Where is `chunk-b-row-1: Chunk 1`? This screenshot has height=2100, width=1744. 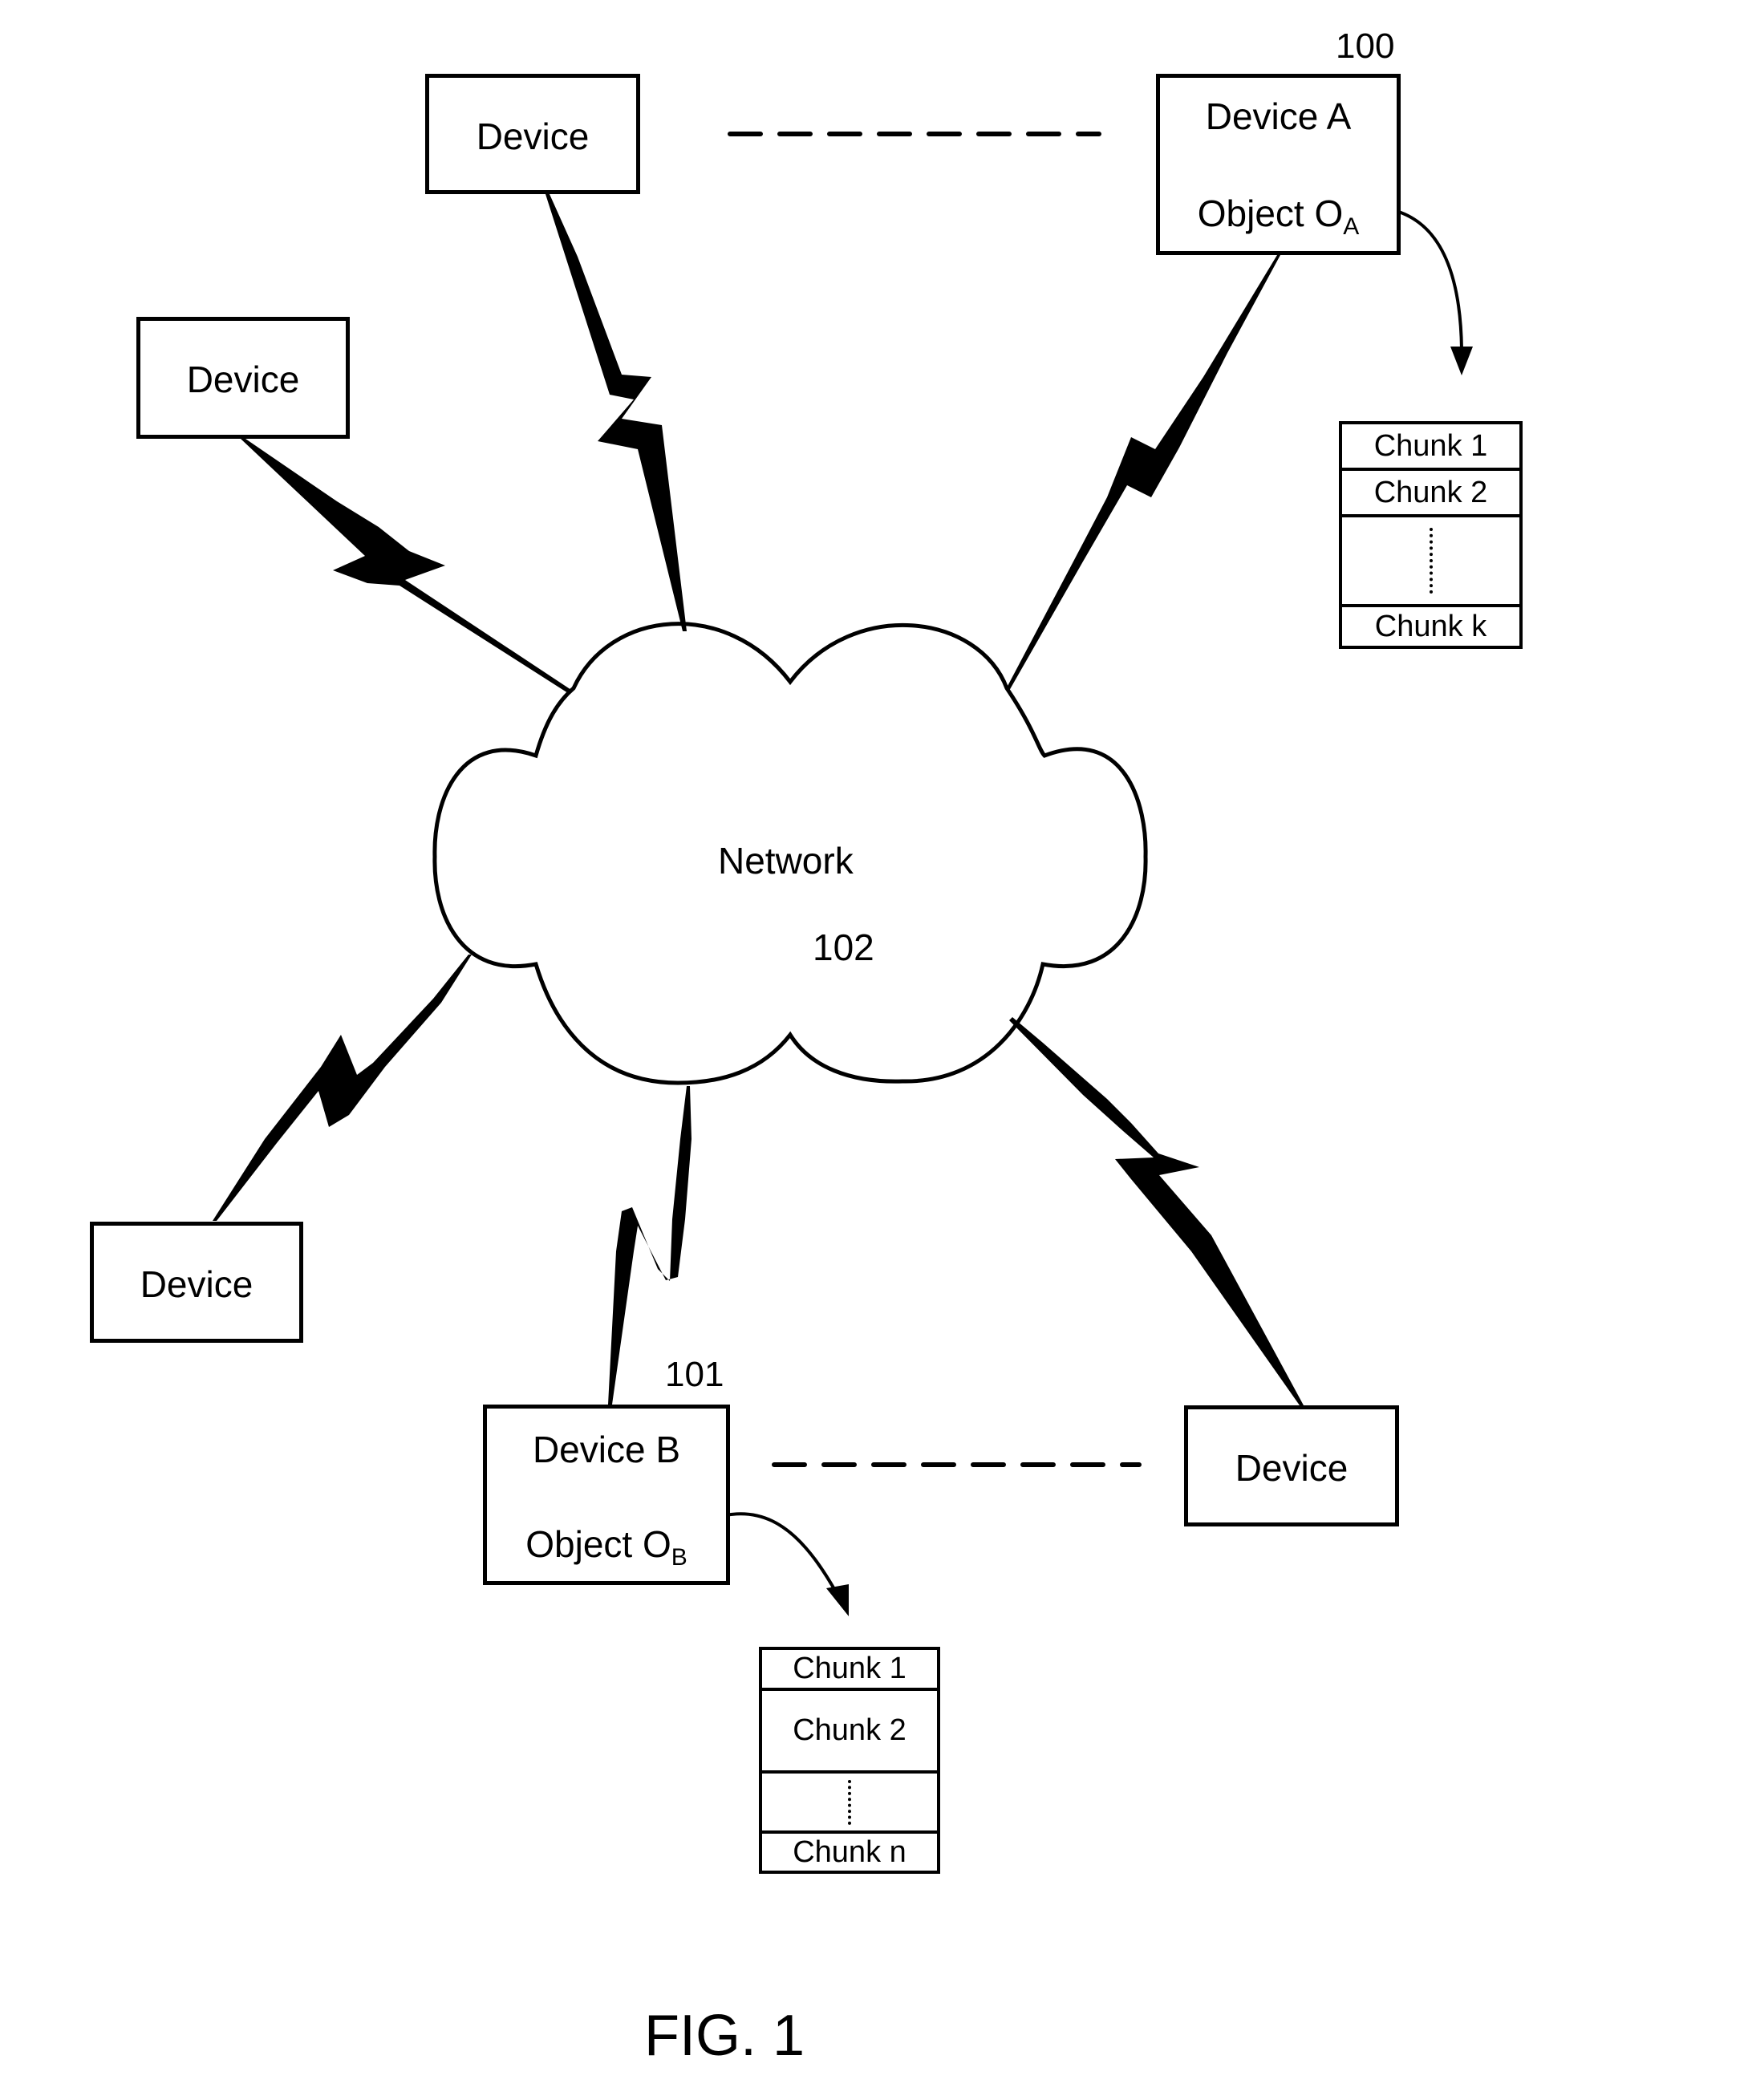
chunk-b-row-1: Chunk 1 is located at coordinates (849, 1670).